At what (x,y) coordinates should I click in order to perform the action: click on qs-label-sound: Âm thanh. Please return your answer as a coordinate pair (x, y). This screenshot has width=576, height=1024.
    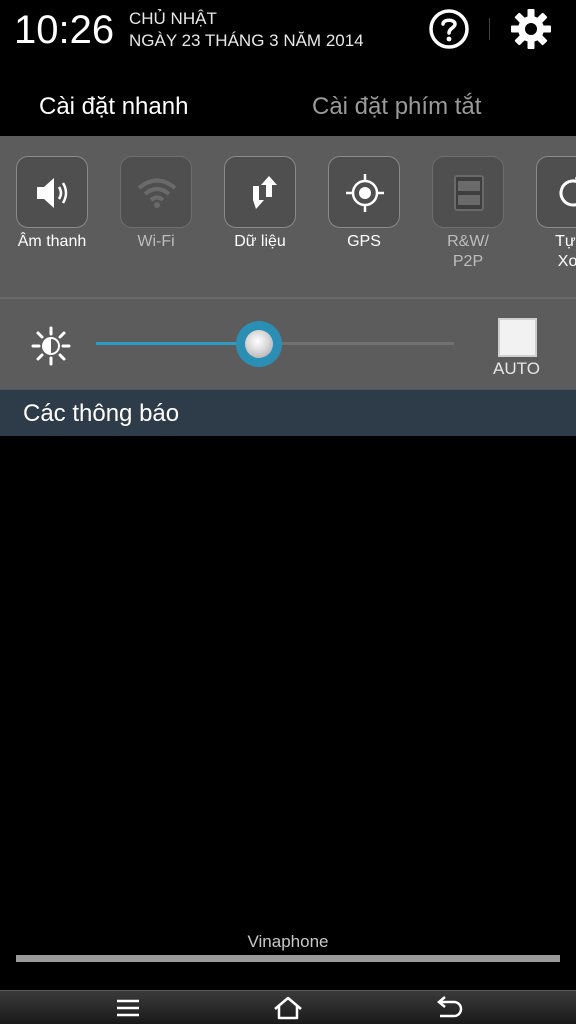
    Looking at the image, I should click on (52, 241).